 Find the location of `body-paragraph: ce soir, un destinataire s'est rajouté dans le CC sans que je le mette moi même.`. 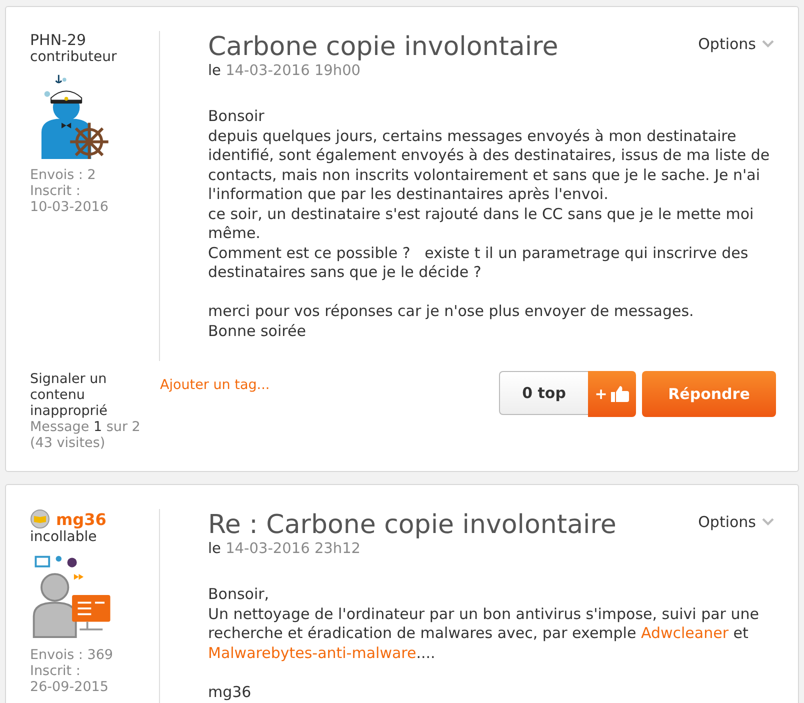

body-paragraph: ce soir, un destinataire s'est rajouté dans le CC sans que je le mette moi même. is located at coordinates (481, 224).